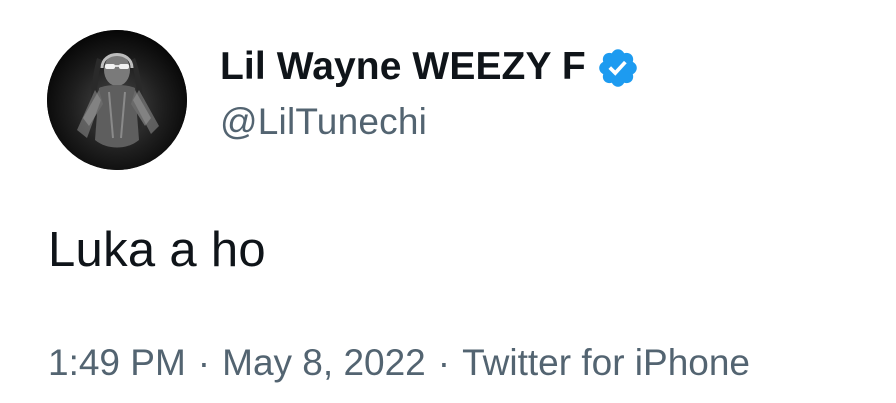  I want to click on verified-badge-icon, so click(618, 68).